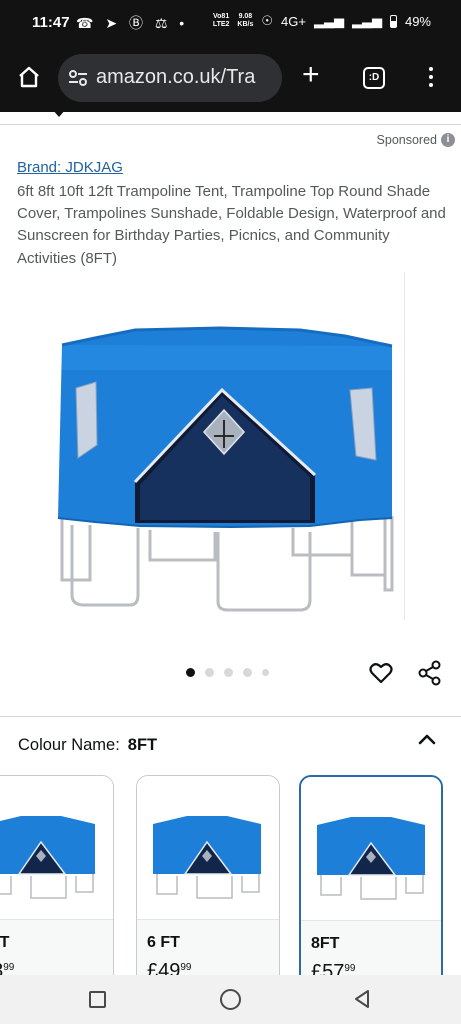 Image resolution: width=461 pixels, height=1024 pixels. What do you see at coordinates (132, 23) in the screenshot?
I see `notification-icons: ☎ ➤ Ⓑ ⚖ •` at bounding box center [132, 23].